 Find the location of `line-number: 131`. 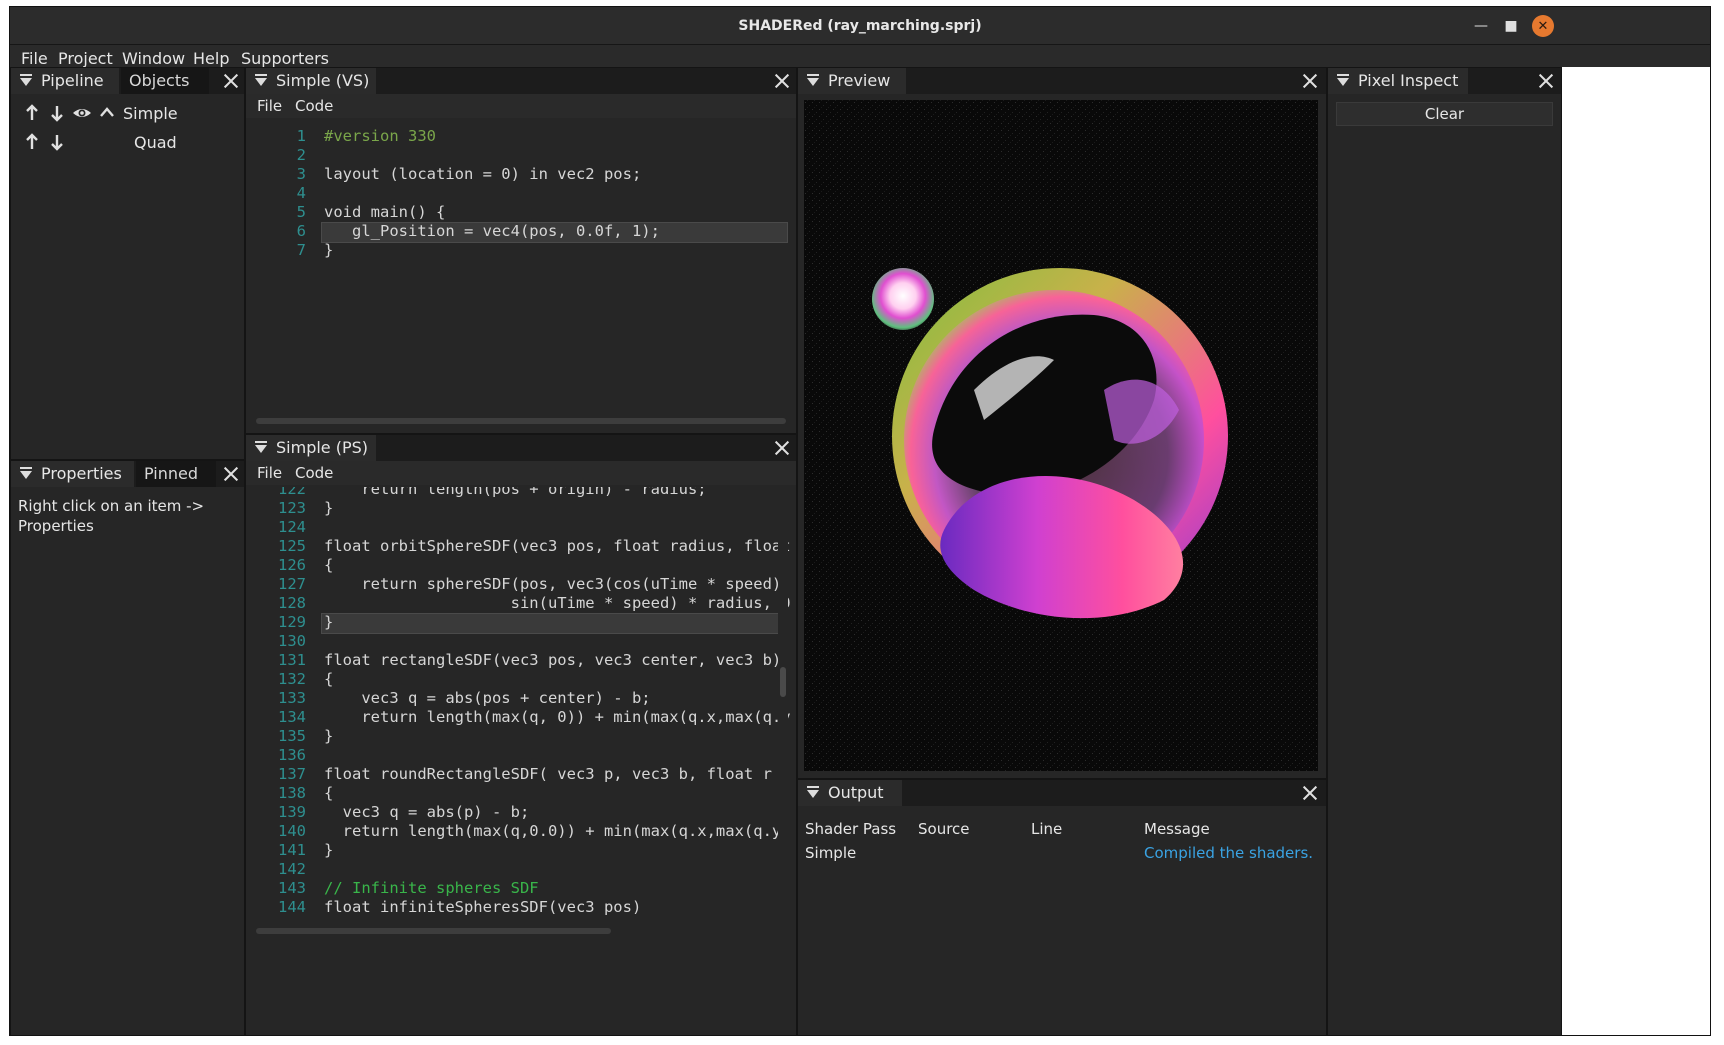

line-number: 131 is located at coordinates (292, 660).